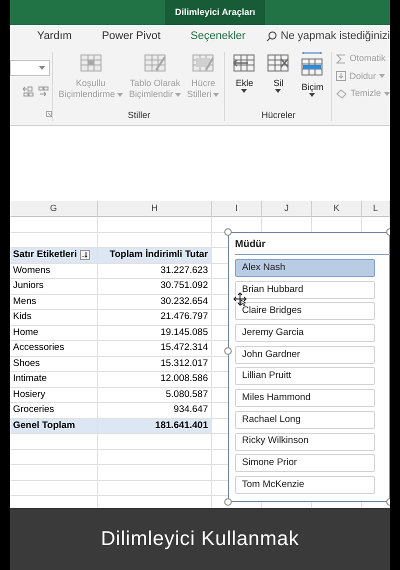  Describe the element at coordinates (85, 255) in the screenshot. I see `sort-filter-icon` at that location.